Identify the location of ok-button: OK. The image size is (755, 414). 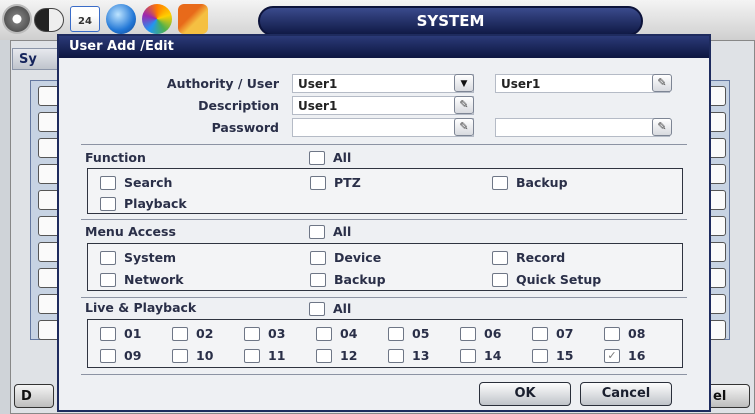
(525, 394).